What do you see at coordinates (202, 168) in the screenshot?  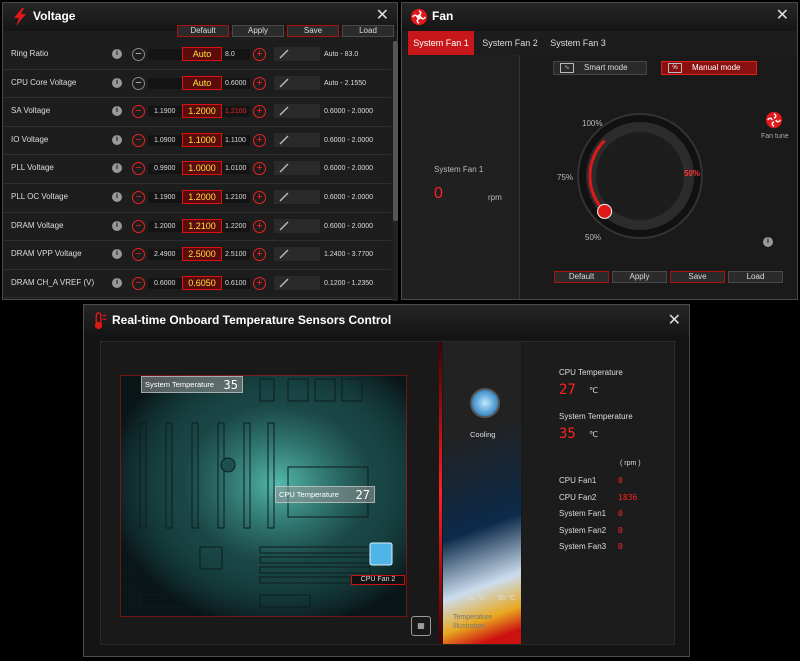 I see `voltage-current-field: 1.0000` at bounding box center [202, 168].